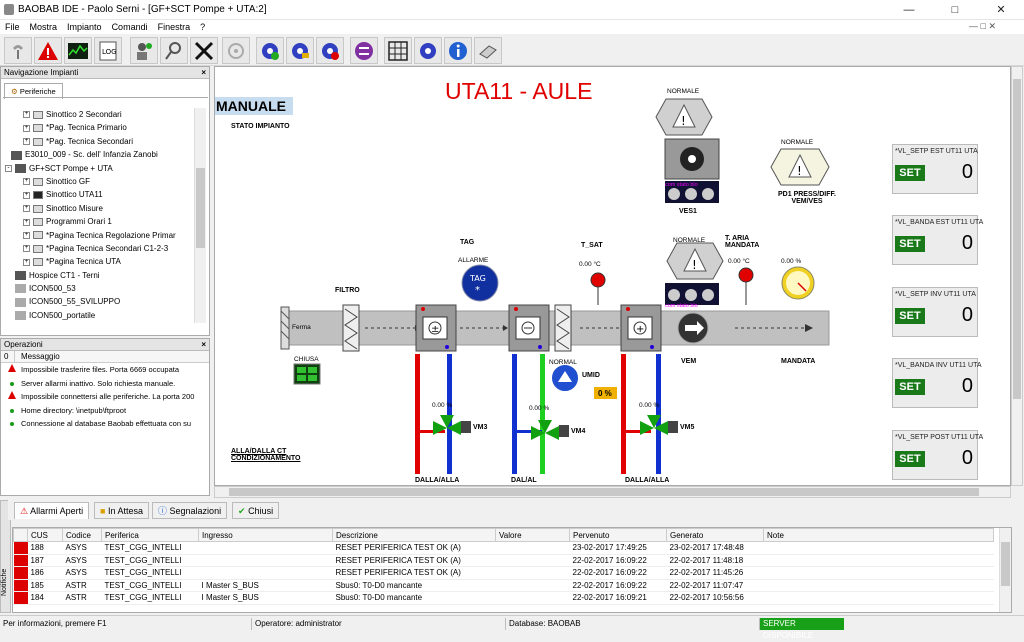 The width and height of the screenshot is (1024, 642). Describe the element at coordinates (99, 154) in the screenshot. I see `tree-item: E3010_009 - Sc. dell' Infanzia Zanobi` at that location.